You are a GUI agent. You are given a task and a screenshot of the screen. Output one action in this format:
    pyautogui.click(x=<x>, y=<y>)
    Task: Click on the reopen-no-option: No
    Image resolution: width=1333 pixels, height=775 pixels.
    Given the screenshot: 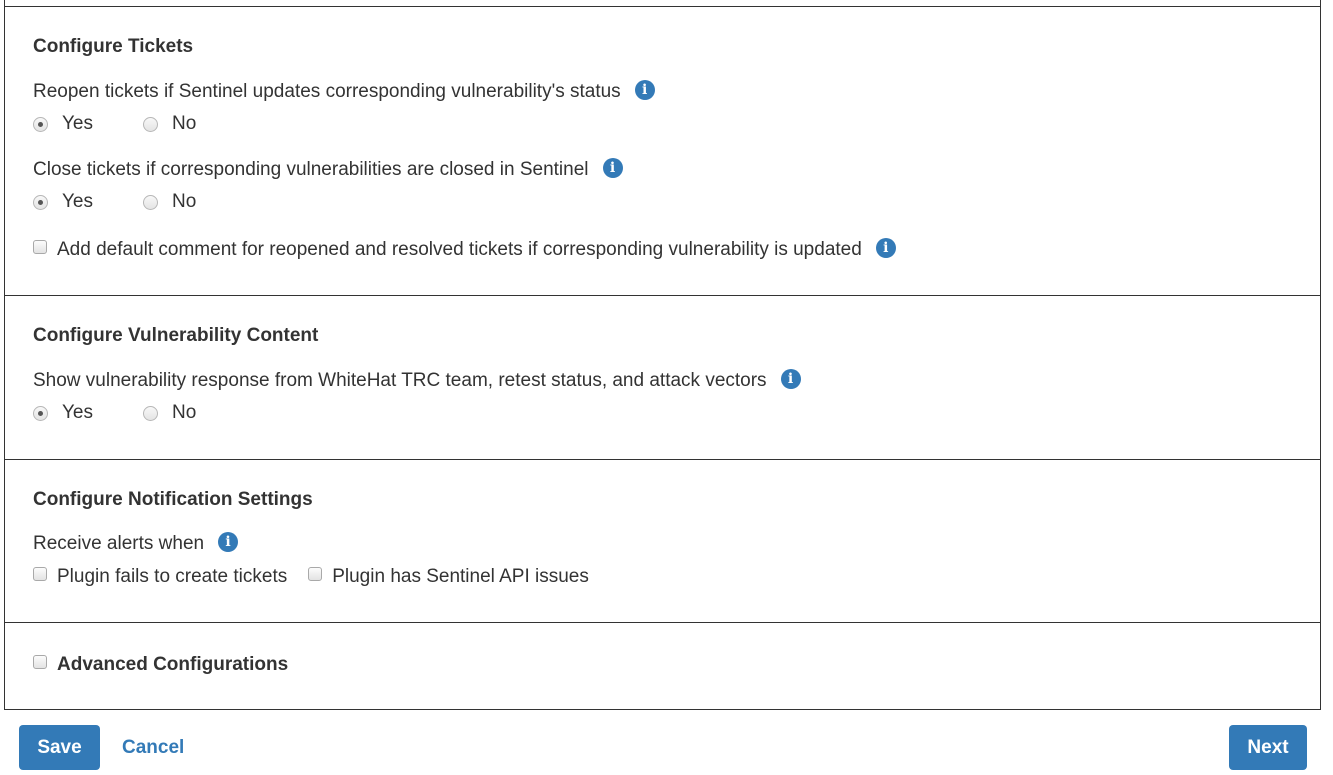 What is the action you would take?
    pyautogui.click(x=169, y=124)
    